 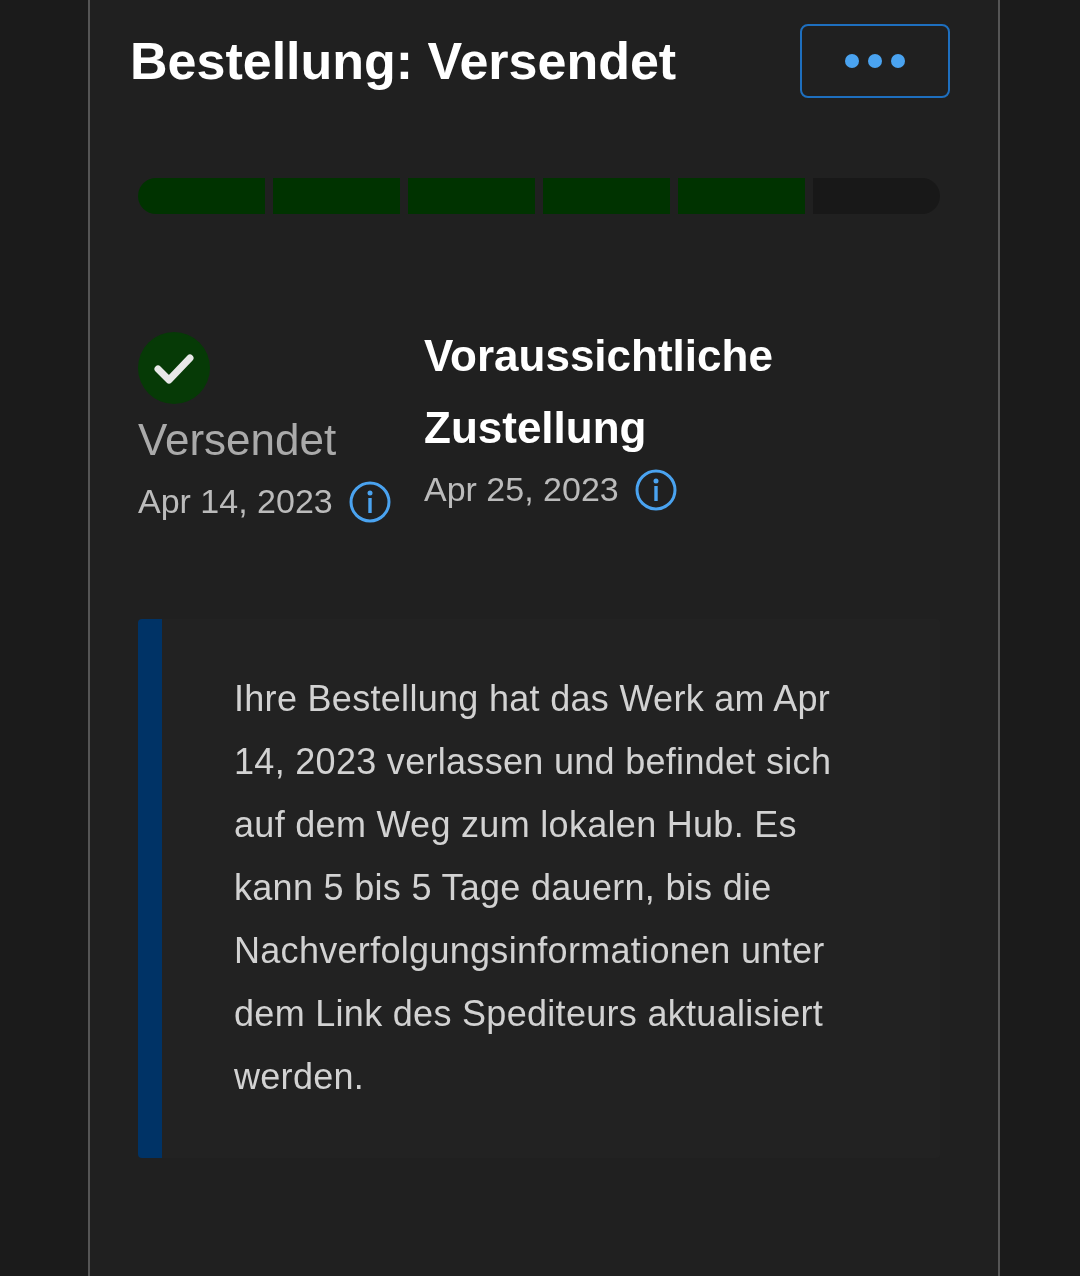 I want to click on step-label: Voraussichtliche Zustellung, so click(x=599, y=392).